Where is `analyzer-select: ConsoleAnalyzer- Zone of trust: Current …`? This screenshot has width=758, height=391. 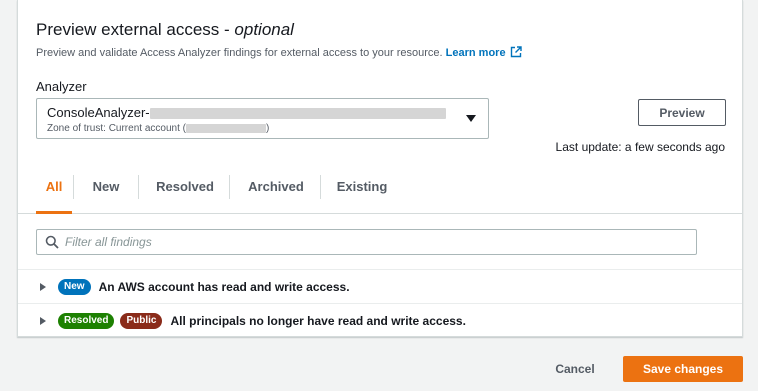 analyzer-select: ConsoleAnalyzer- Zone of trust: Current … is located at coordinates (262, 118).